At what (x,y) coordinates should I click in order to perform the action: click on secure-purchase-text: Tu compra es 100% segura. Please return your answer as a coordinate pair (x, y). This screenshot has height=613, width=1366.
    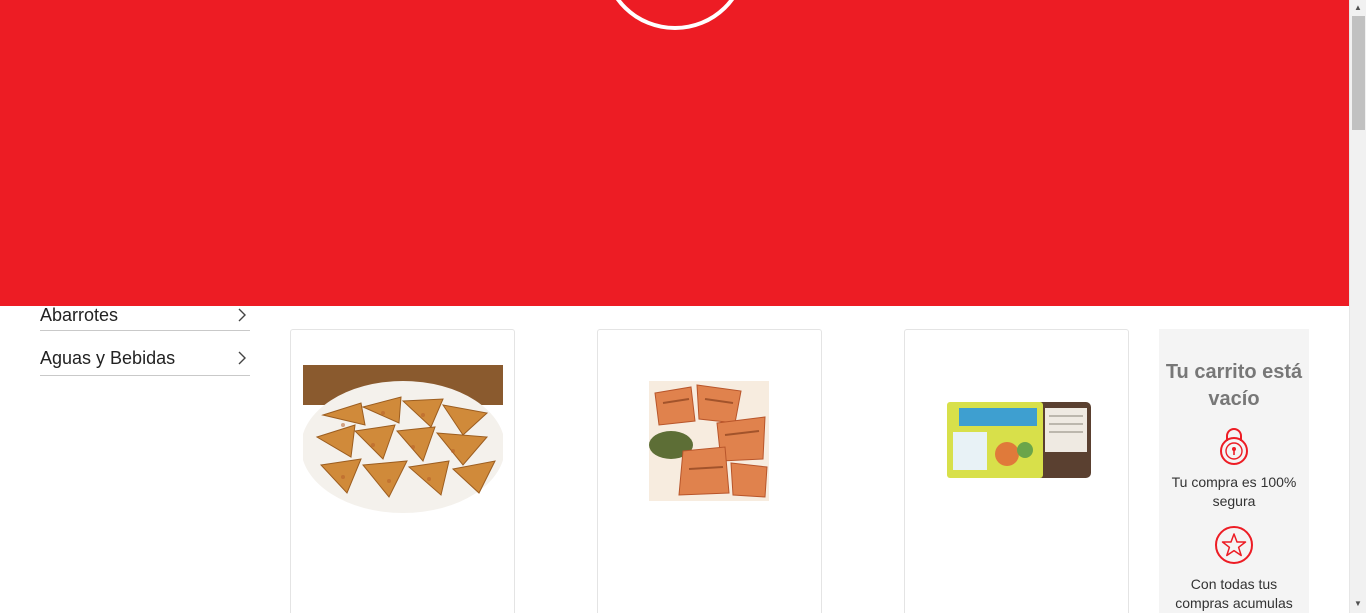
    Looking at the image, I should click on (1234, 491).